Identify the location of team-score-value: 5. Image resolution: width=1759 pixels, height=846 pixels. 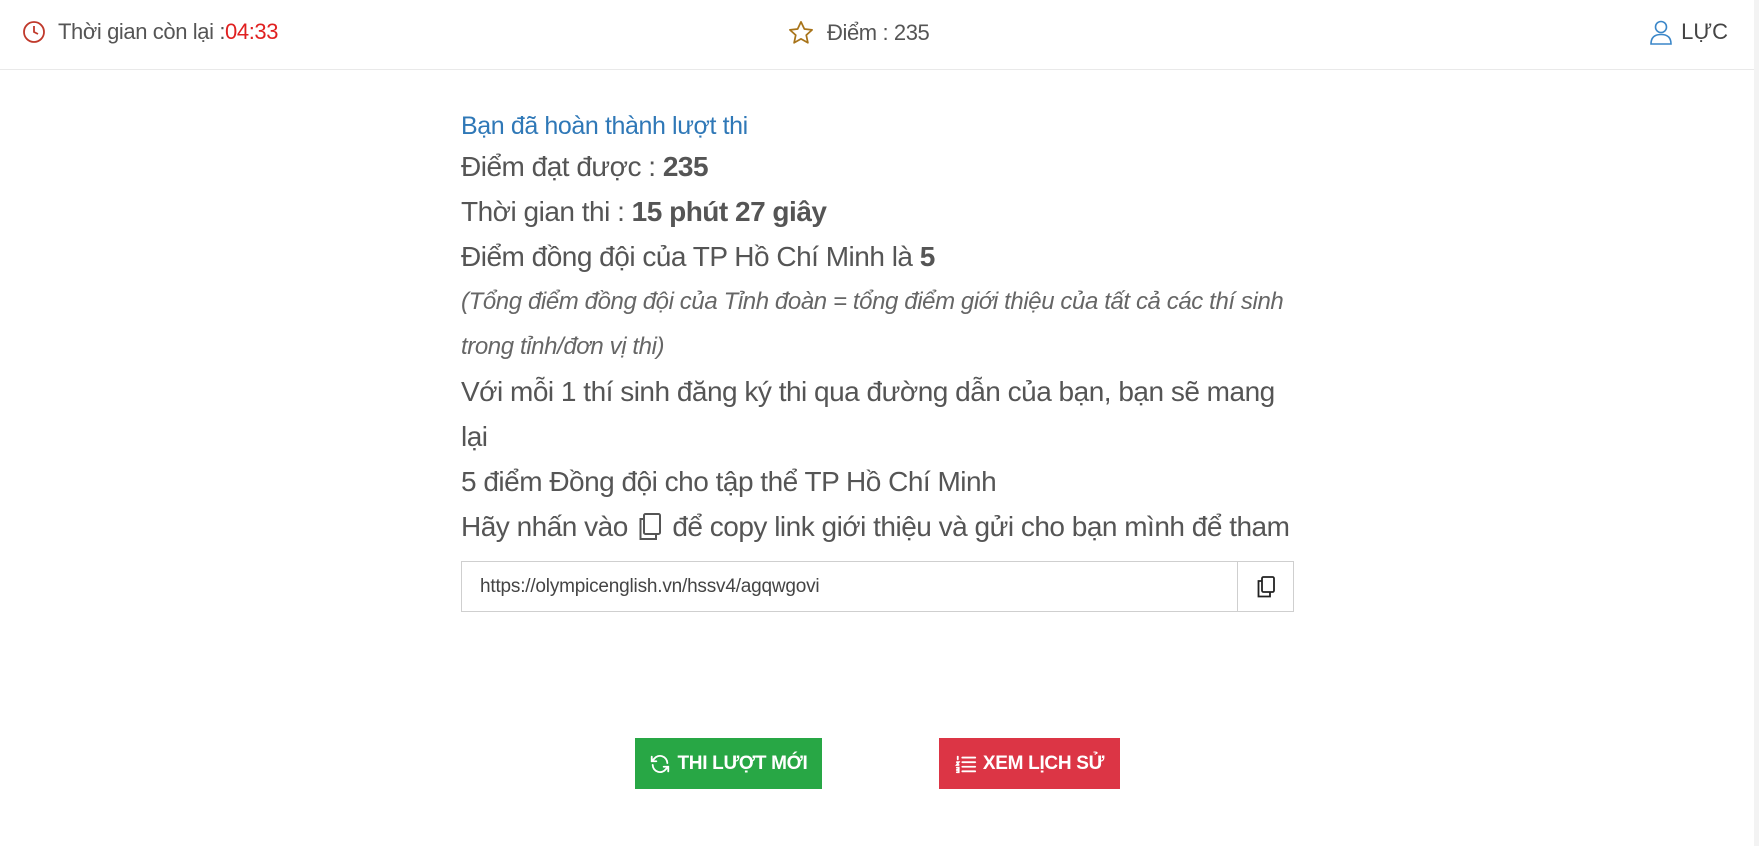
(927, 256).